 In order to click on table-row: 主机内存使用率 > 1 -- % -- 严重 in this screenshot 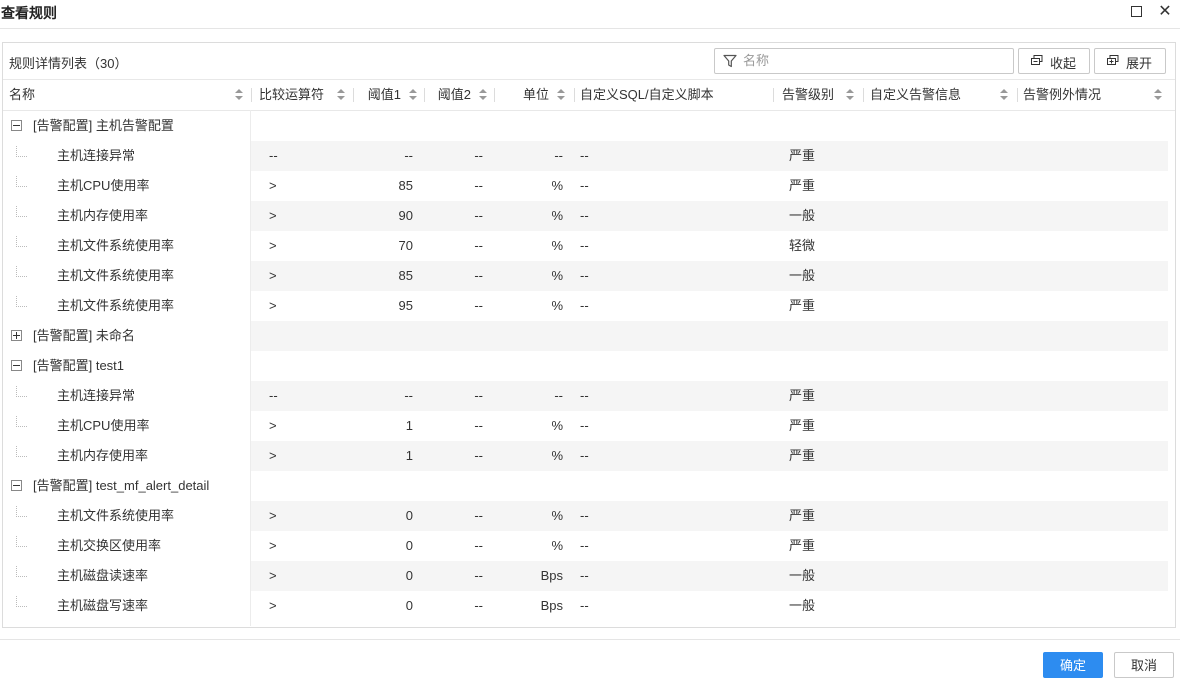, I will do `click(585, 456)`.